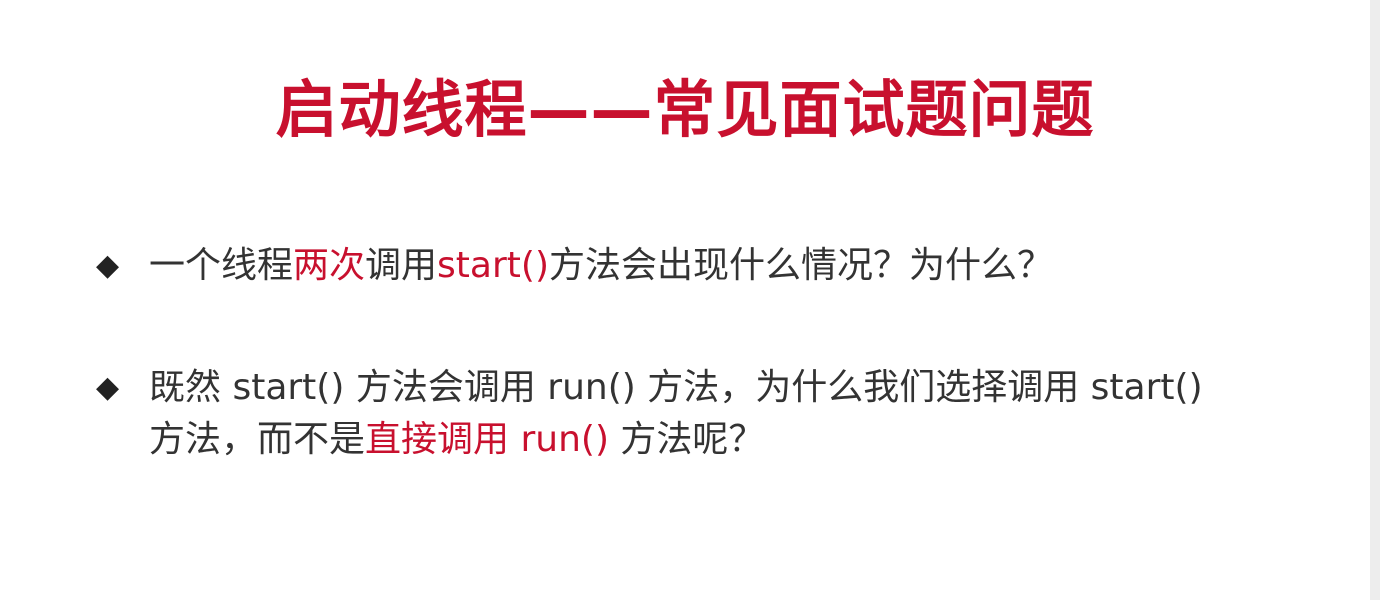  Describe the element at coordinates (685, 109) in the screenshot. I see `slide-title: 启动线程——常见面试题问题` at that location.